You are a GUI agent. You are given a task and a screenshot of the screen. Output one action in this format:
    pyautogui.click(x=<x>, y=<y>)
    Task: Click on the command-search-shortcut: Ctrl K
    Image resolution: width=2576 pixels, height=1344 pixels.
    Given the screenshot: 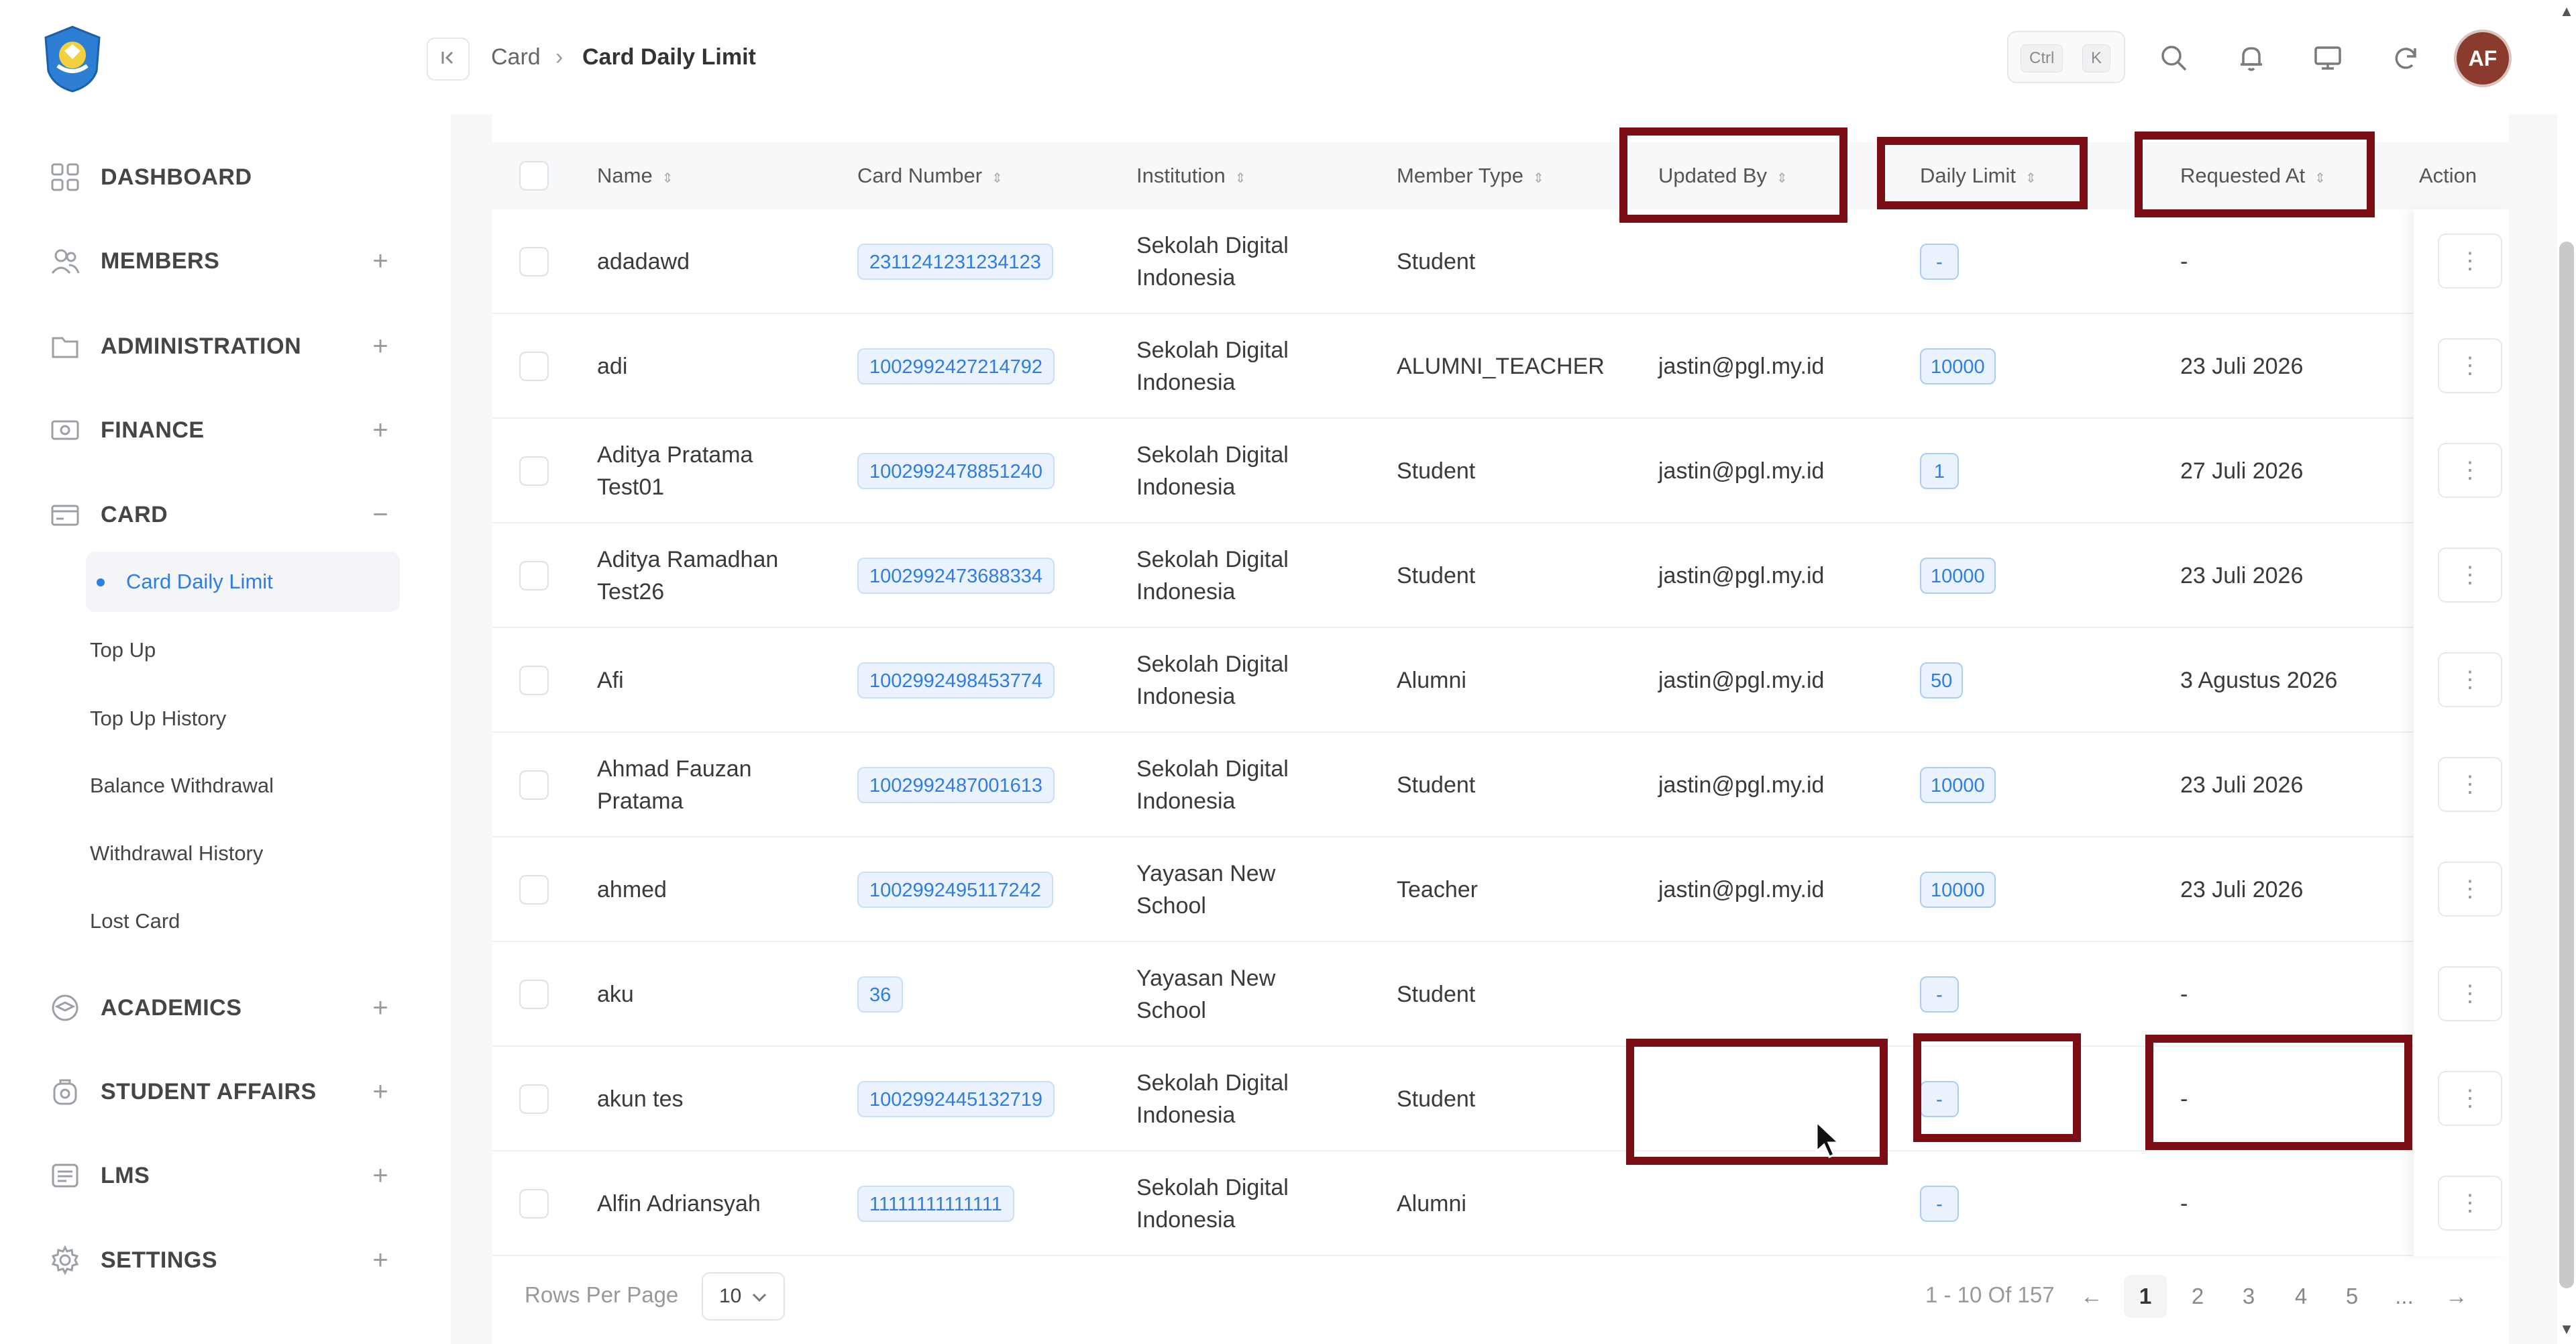 What is the action you would take?
    pyautogui.click(x=2066, y=57)
    